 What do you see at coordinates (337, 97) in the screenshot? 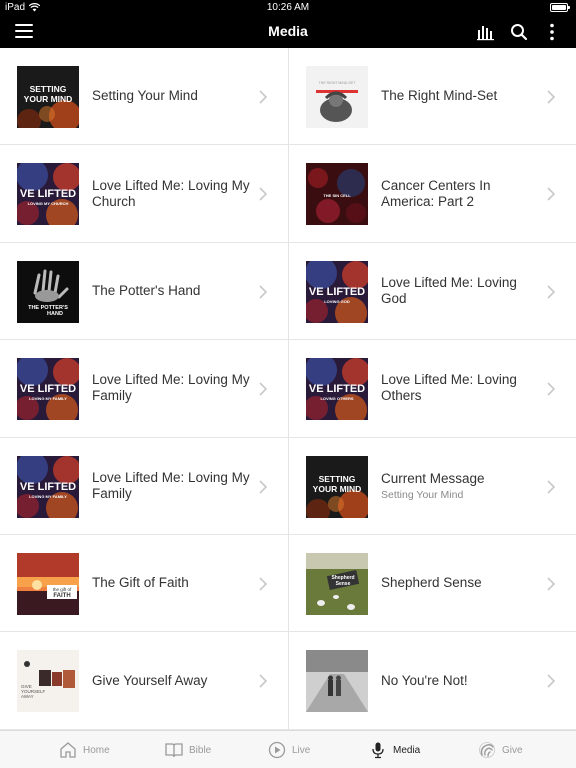
I see `media-thumbnail: THE RIGHT MIND-SET` at bounding box center [337, 97].